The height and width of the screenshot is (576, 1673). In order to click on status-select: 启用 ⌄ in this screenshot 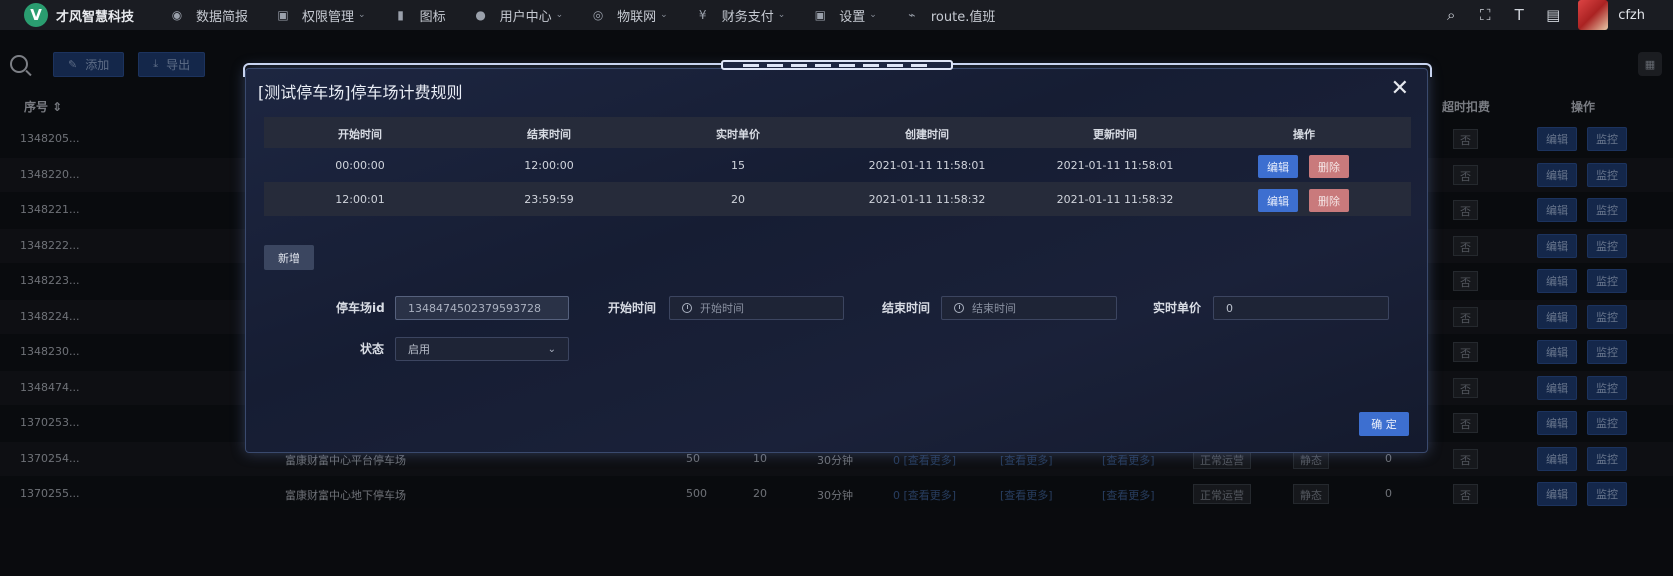, I will do `click(482, 349)`.